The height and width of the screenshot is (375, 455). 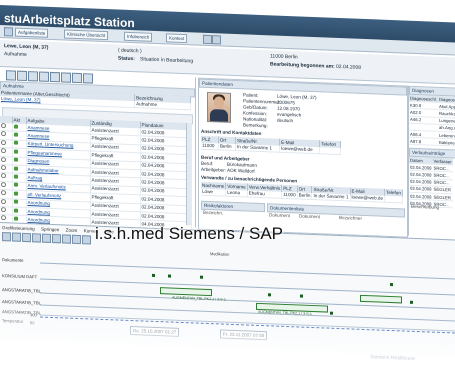 What do you see at coordinates (33, 76) in the screenshot?
I see `sort-icon` at bounding box center [33, 76].